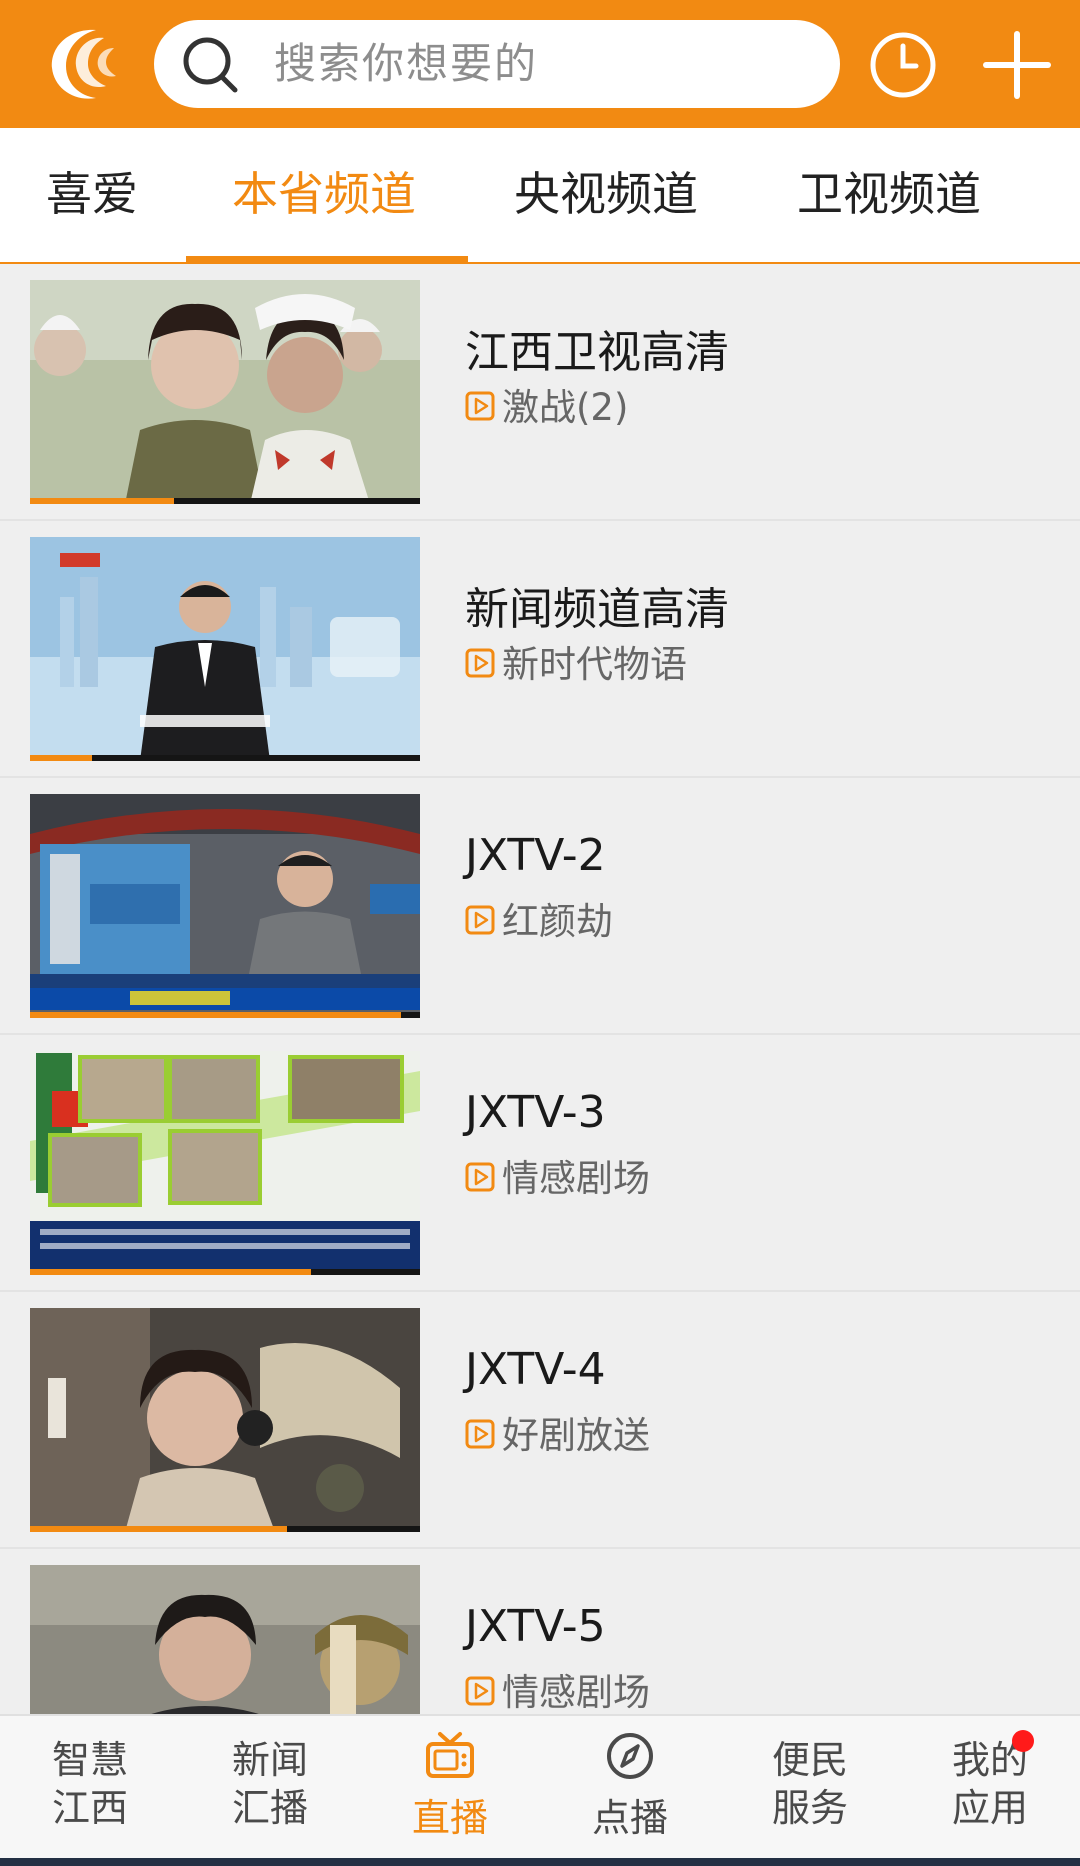 The image size is (1080, 1866). Describe the element at coordinates (594, 664) in the screenshot. I see `program-name: 新时代物语` at that location.